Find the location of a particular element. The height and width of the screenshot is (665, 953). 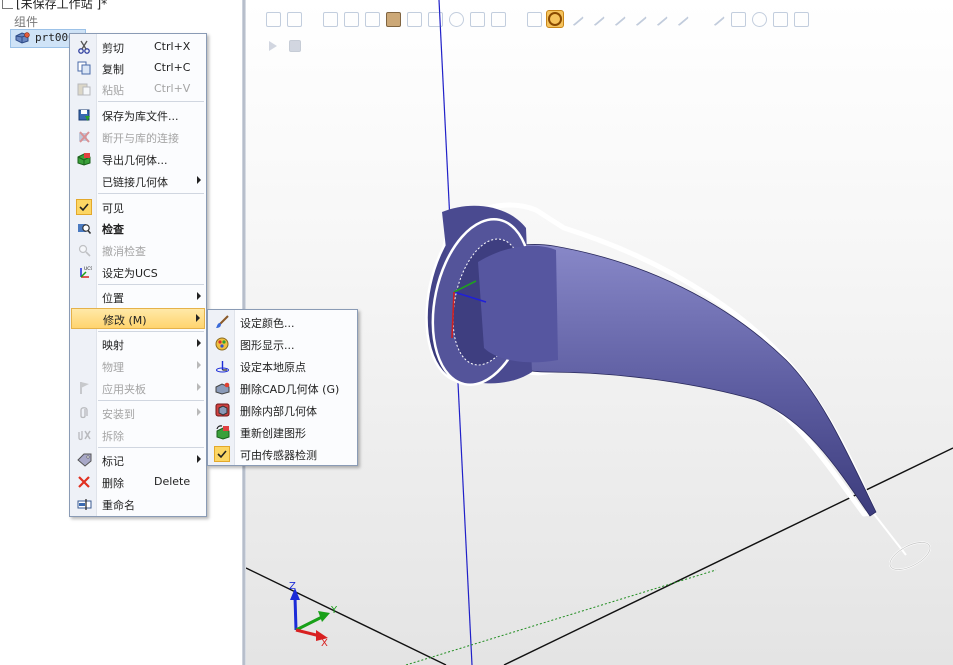

measure-minimum-icon is located at coordinates (780, 19).